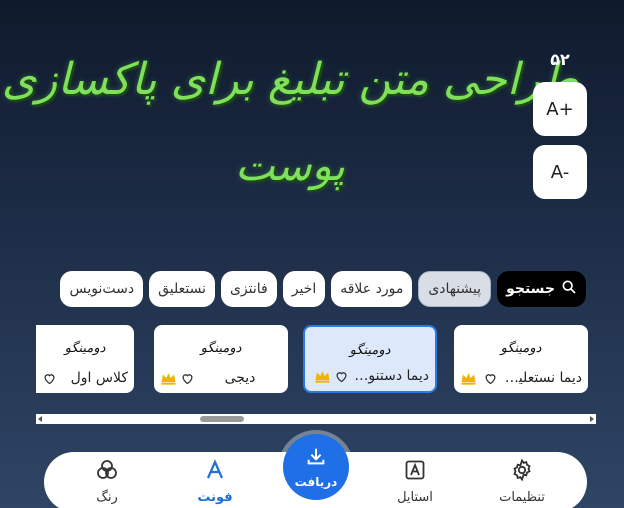 The width and height of the screenshot is (624, 508). Describe the element at coordinates (240, 378) in the screenshot. I see `font-name: دیجی` at that location.